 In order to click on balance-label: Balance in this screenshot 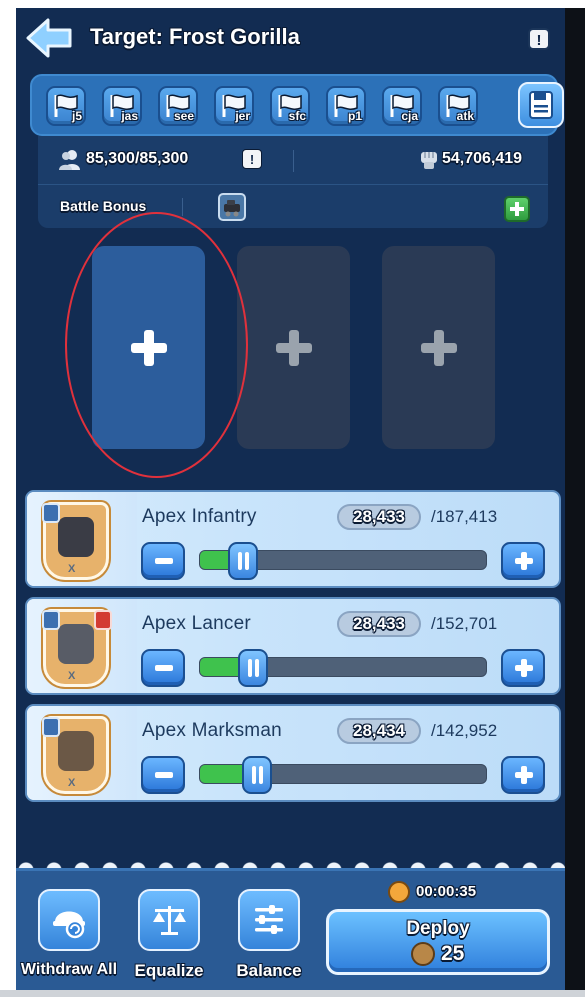, I will do `click(269, 970)`.